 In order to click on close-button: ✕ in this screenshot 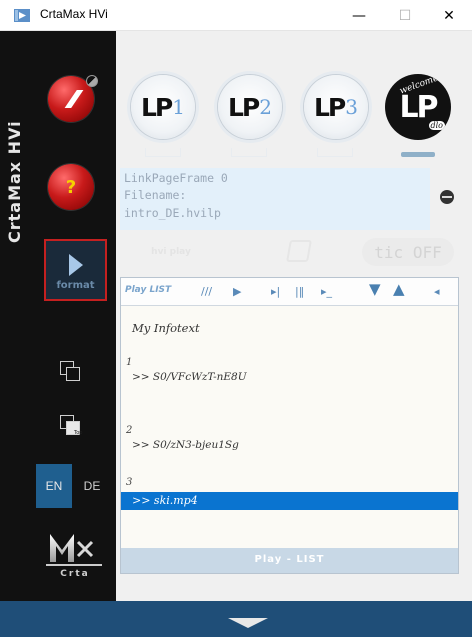, I will do `click(449, 15)`.